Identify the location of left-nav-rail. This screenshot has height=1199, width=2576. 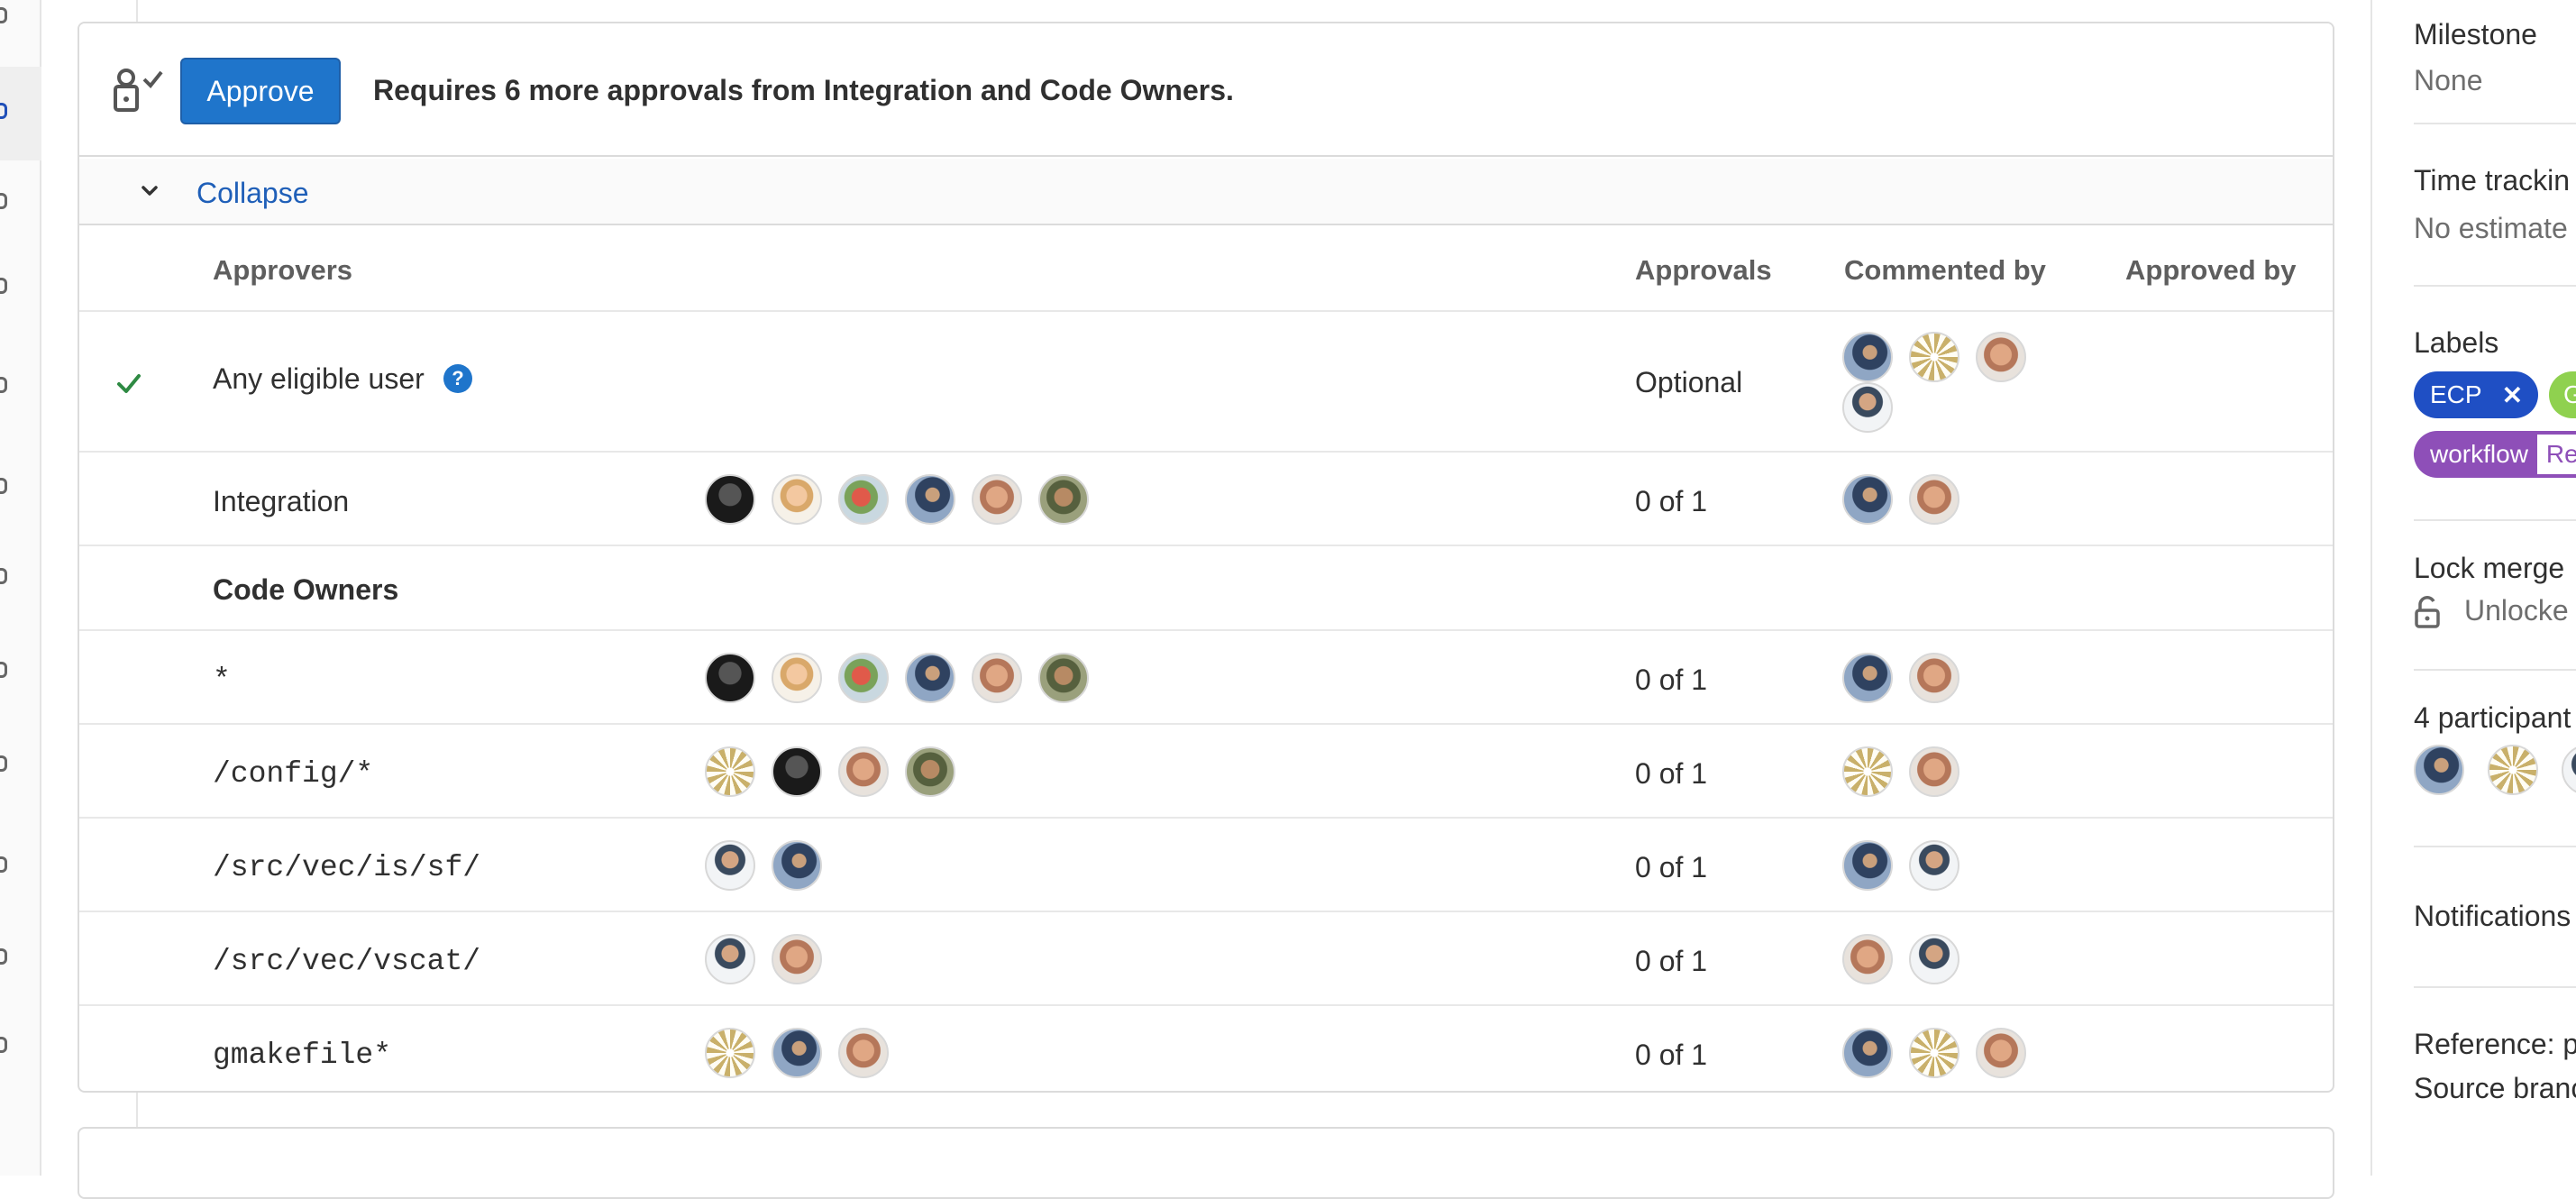
(20, 588).